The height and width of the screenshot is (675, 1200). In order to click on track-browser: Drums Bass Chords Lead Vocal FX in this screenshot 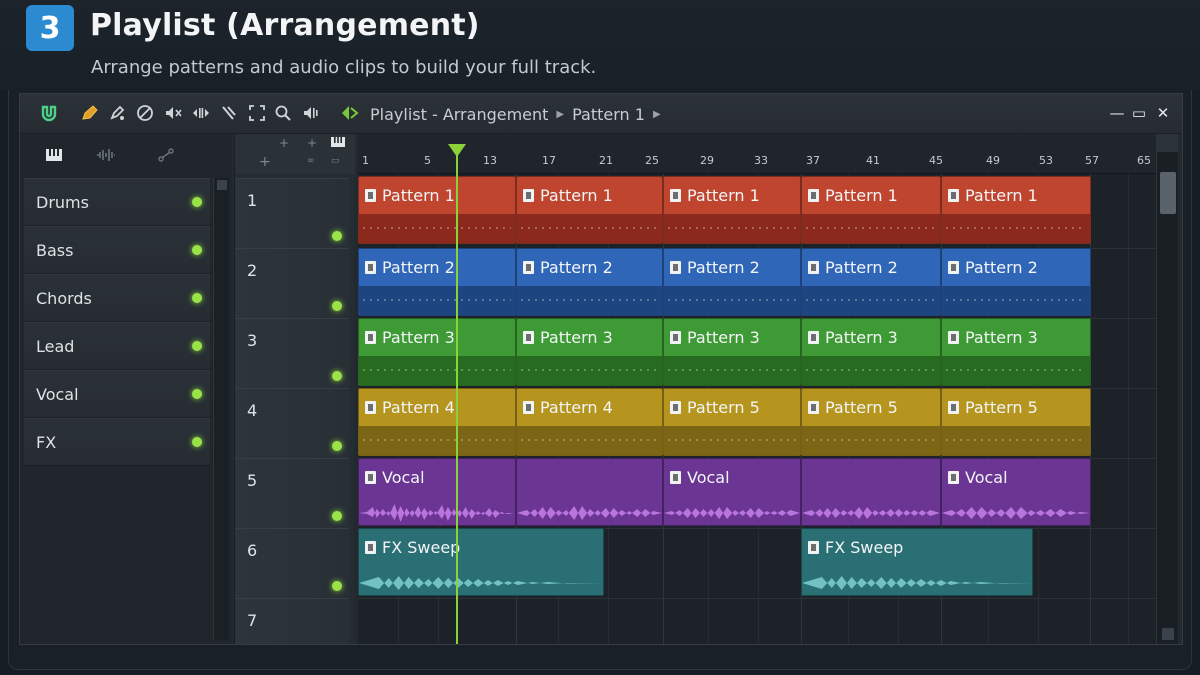, I will do `click(126, 389)`.